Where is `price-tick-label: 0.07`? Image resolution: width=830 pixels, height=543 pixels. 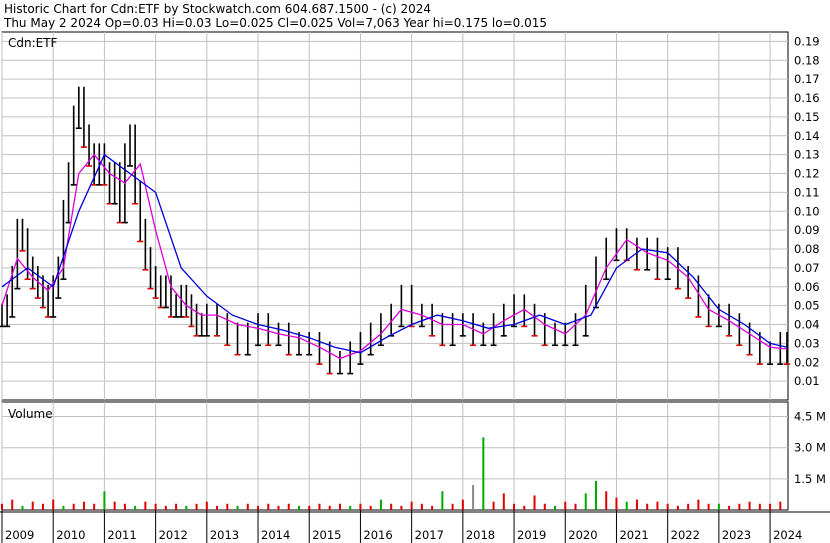 price-tick-label: 0.07 is located at coordinates (807, 268).